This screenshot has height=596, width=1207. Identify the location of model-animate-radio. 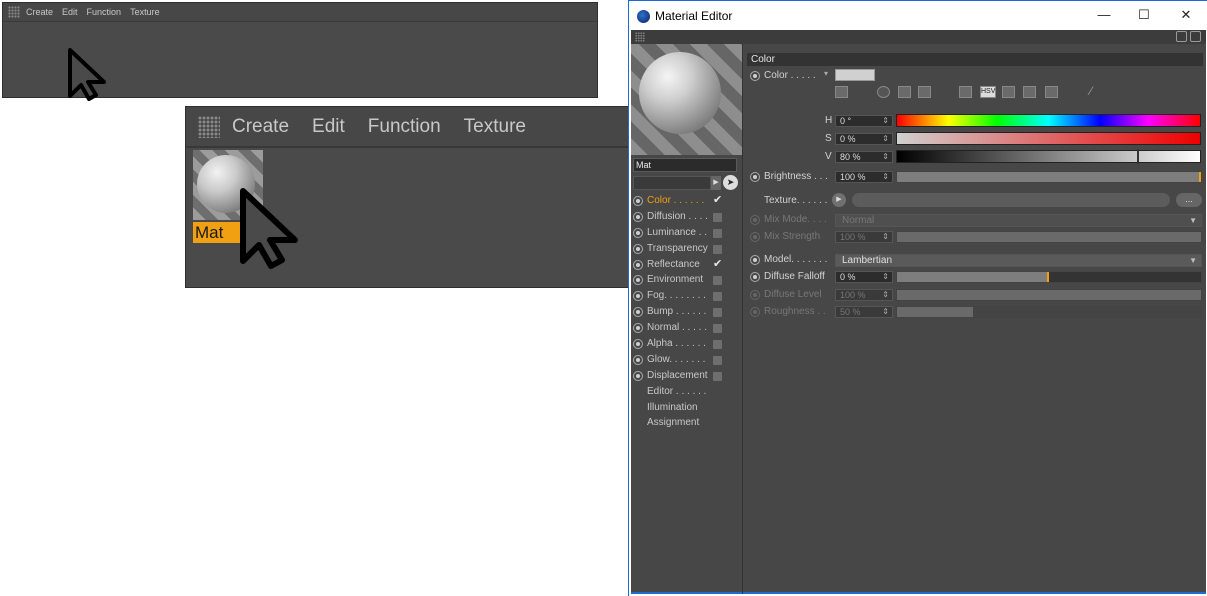
(755, 260).